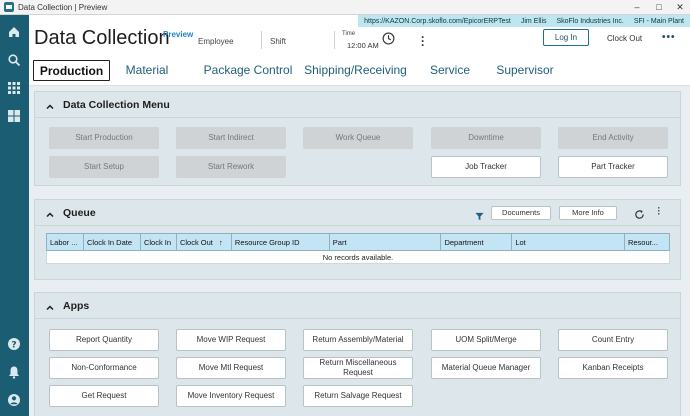 The image size is (690, 416). Describe the element at coordinates (345, 7) in the screenshot. I see `window-titlebar: Data Collection | Preview – □ ✕` at that location.